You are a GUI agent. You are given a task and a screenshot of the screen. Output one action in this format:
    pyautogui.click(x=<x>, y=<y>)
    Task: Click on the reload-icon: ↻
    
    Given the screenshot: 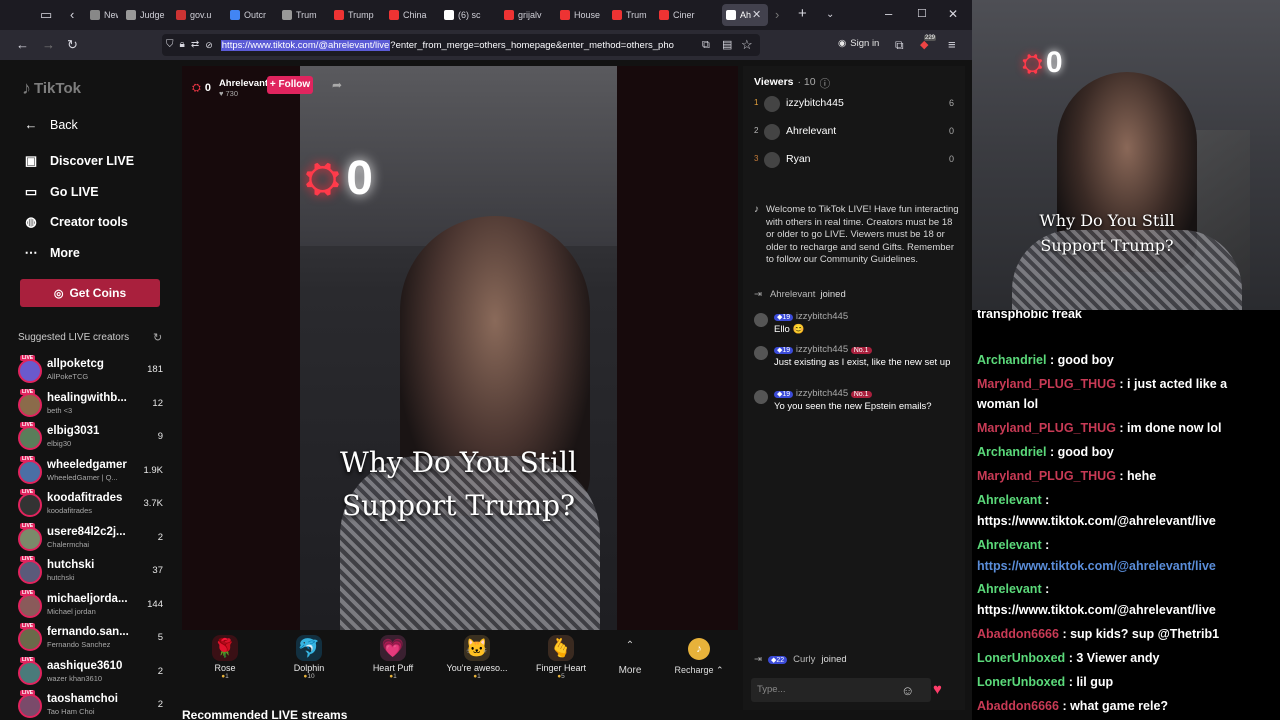 What is the action you would take?
    pyautogui.click(x=72, y=45)
    